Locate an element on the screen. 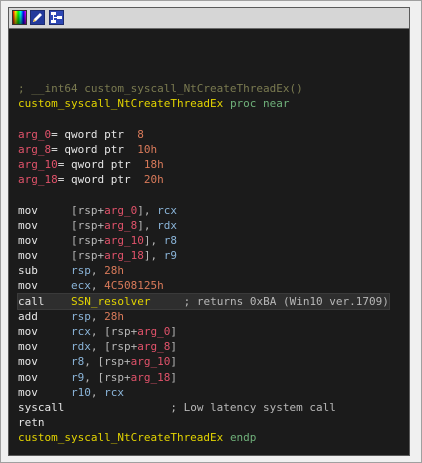  instruction-line: mov [rsp+arg_0], rcx is located at coordinates (203, 210).